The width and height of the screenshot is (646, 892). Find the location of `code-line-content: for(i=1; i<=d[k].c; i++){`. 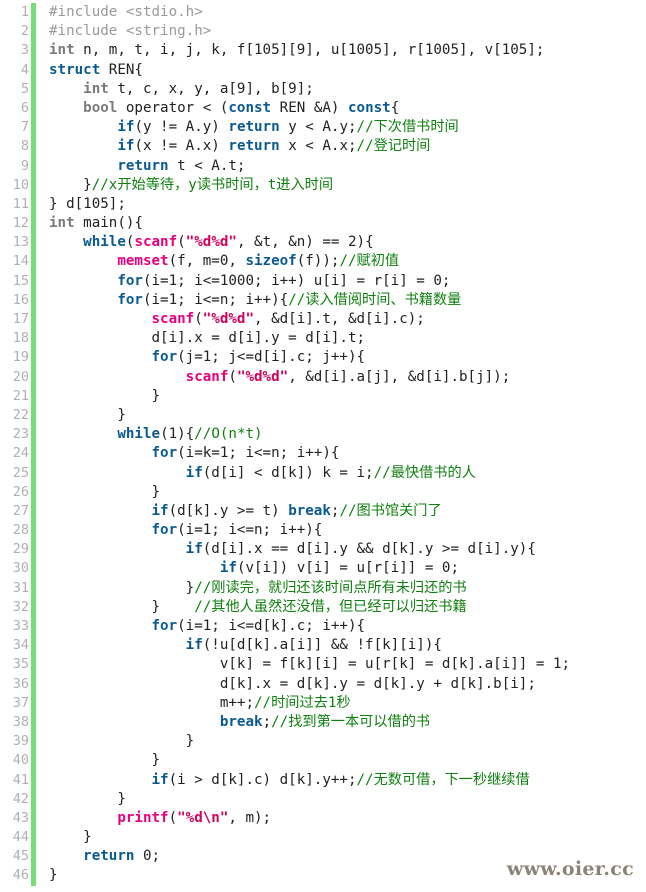

code-line-content: for(i=1; i<=d[k].c; i++){ is located at coordinates (341, 626).